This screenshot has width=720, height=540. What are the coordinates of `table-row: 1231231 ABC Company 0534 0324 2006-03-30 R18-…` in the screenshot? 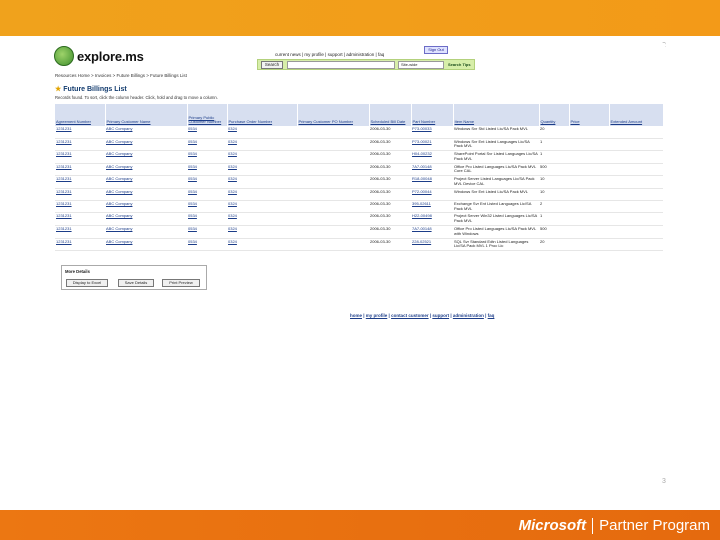 It's located at (359, 182).